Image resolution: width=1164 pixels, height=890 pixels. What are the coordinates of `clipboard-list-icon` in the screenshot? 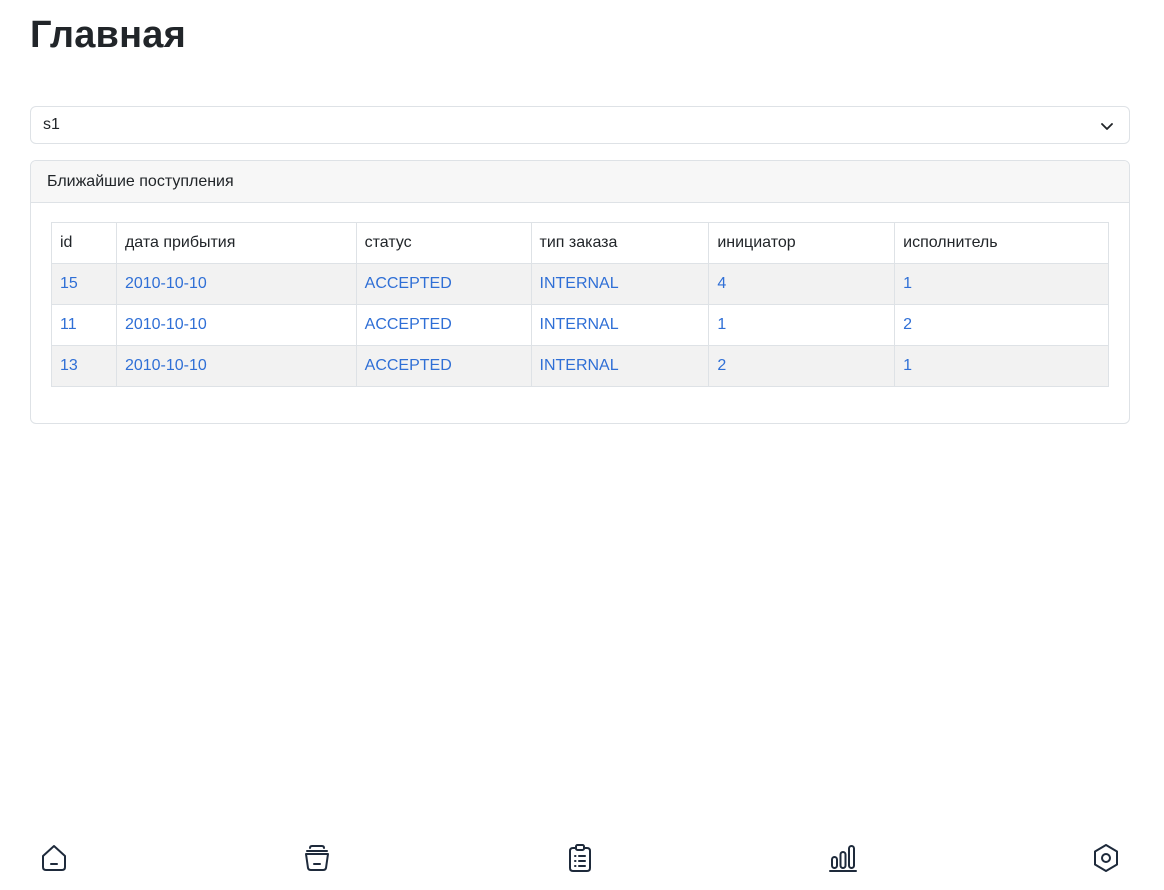 It's located at (580, 858).